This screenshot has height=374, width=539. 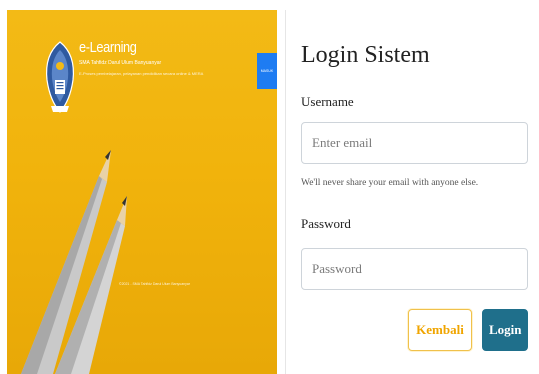 What do you see at coordinates (74, 262) in the screenshot?
I see `pencils-image` at bounding box center [74, 262].